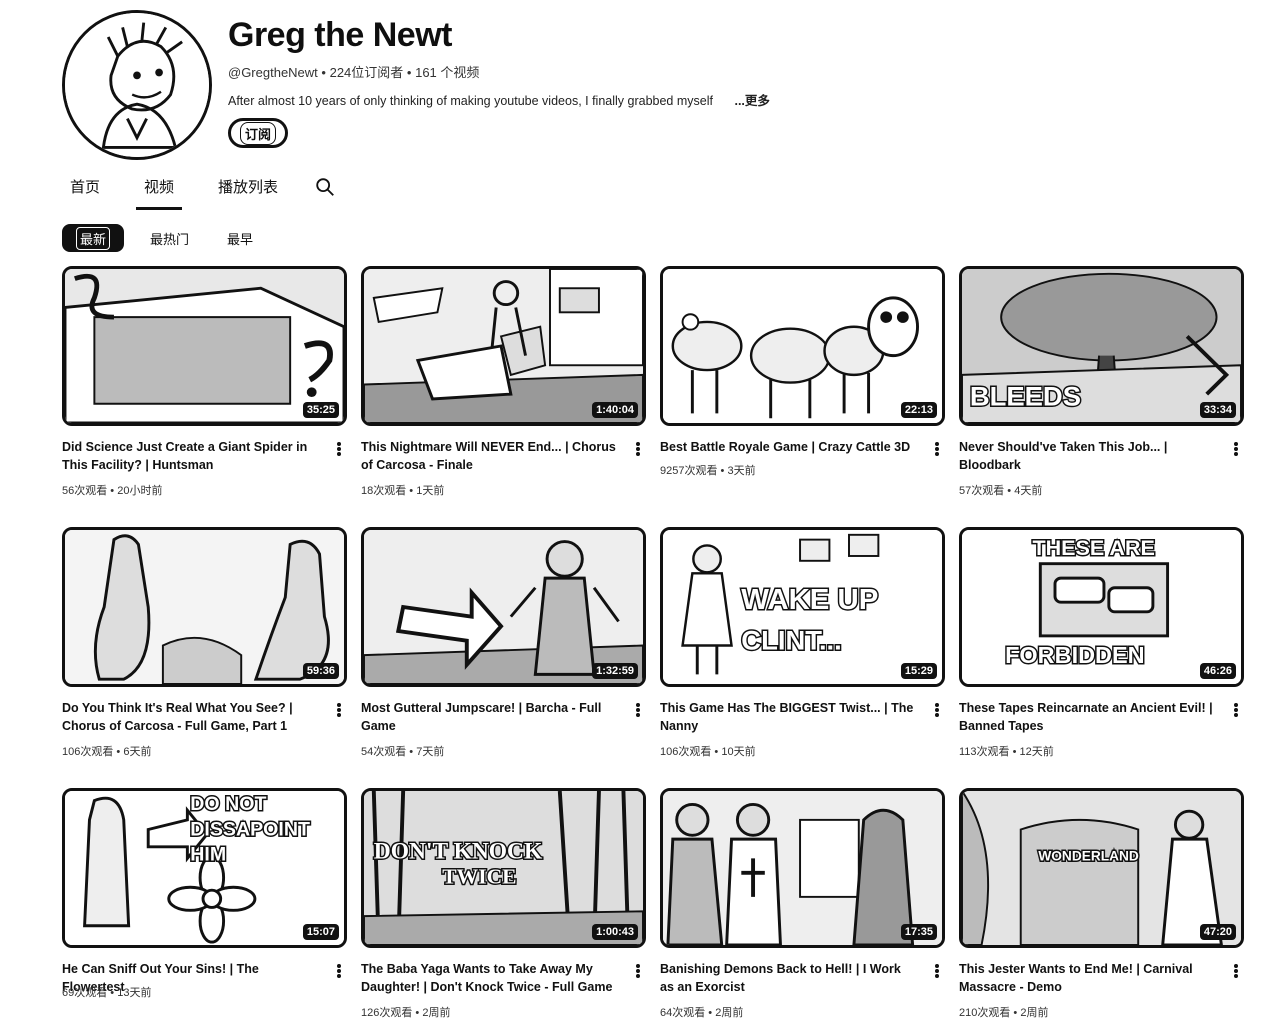 The height and width of the screenshot is (1030, 1280). What do you see at coordinates (683, 1013) in the screenshot?
I see `view-count: 64次观看` at bounding box center [683, 1013].